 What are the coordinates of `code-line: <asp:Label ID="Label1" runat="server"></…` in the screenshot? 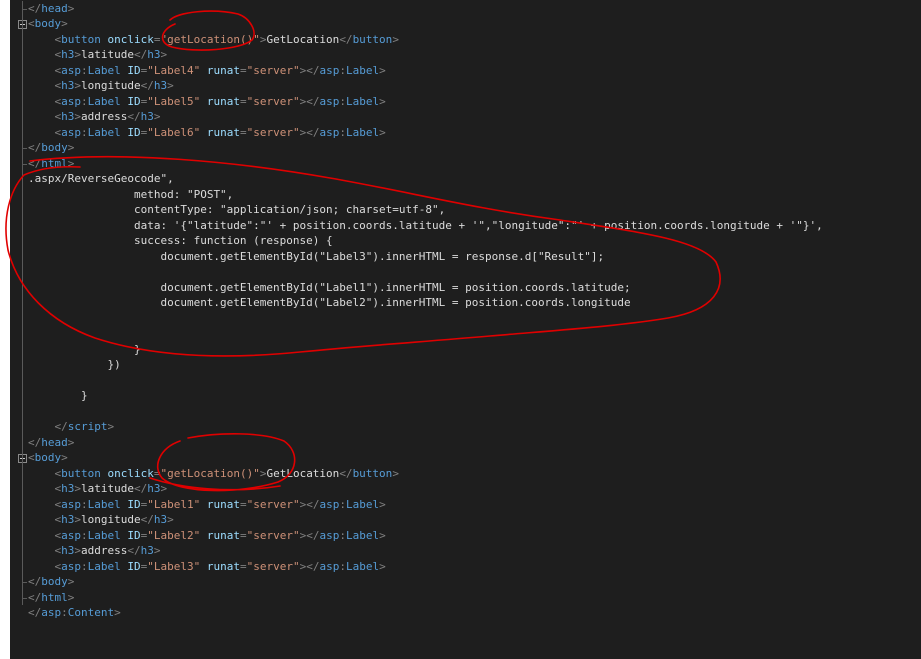 It's located at (207, 505).